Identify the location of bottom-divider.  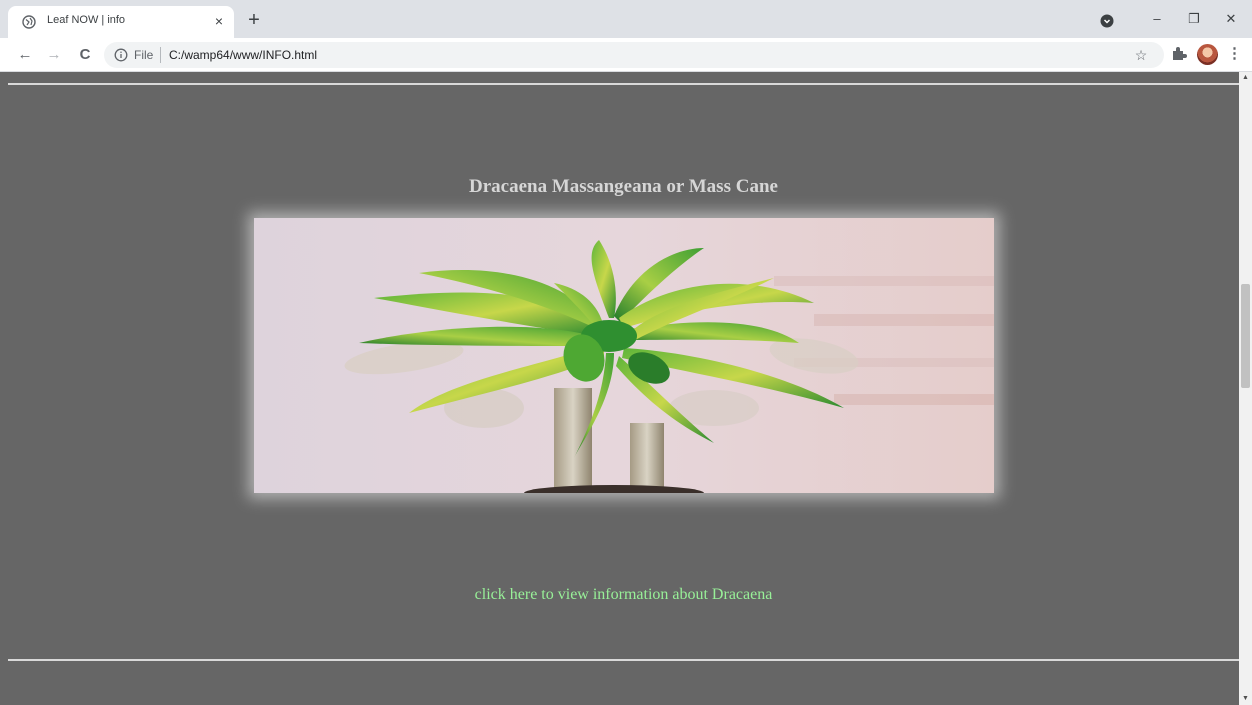
(623, 660).